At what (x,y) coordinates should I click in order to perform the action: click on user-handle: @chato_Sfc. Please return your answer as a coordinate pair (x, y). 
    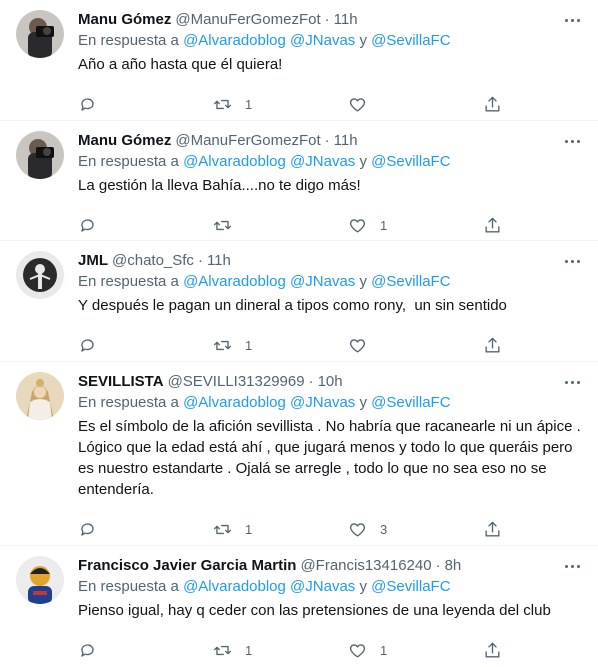
    Looking at the image, I should click on (153, 261).